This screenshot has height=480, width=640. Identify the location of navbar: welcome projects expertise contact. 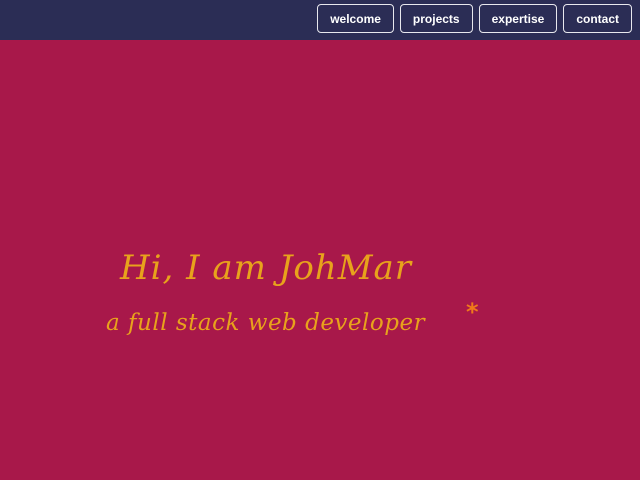
(320, 20).